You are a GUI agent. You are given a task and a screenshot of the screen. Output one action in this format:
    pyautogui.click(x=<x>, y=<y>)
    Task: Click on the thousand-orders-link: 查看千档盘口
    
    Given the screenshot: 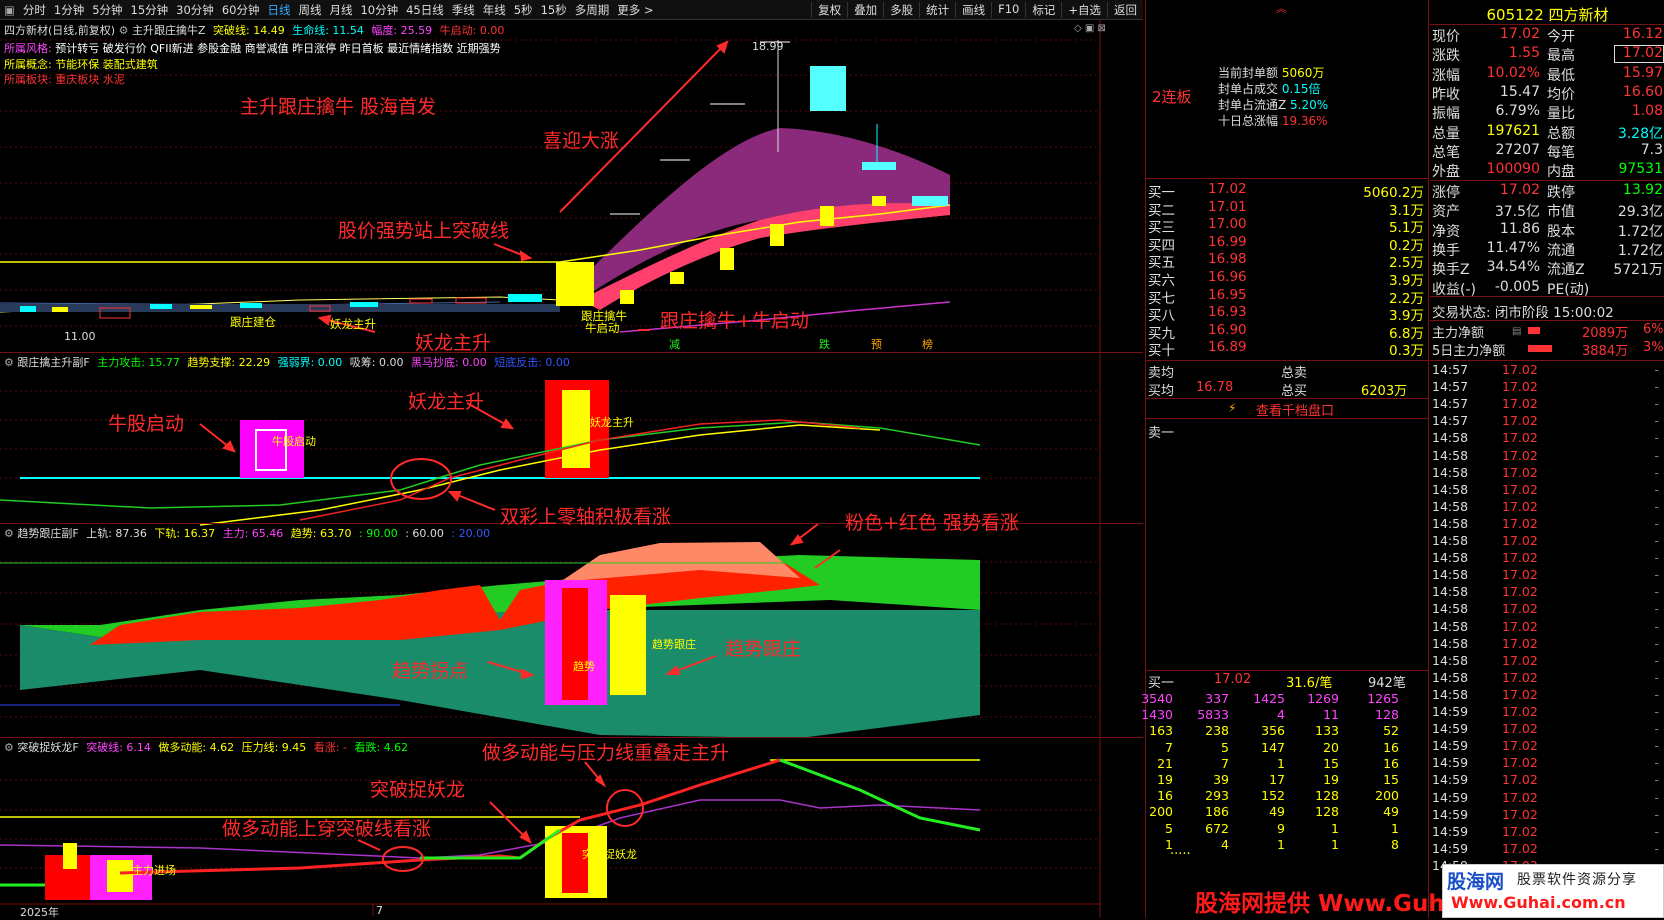 What is the action you would take?
    pyautogui.click(x=1295, y=409)
    